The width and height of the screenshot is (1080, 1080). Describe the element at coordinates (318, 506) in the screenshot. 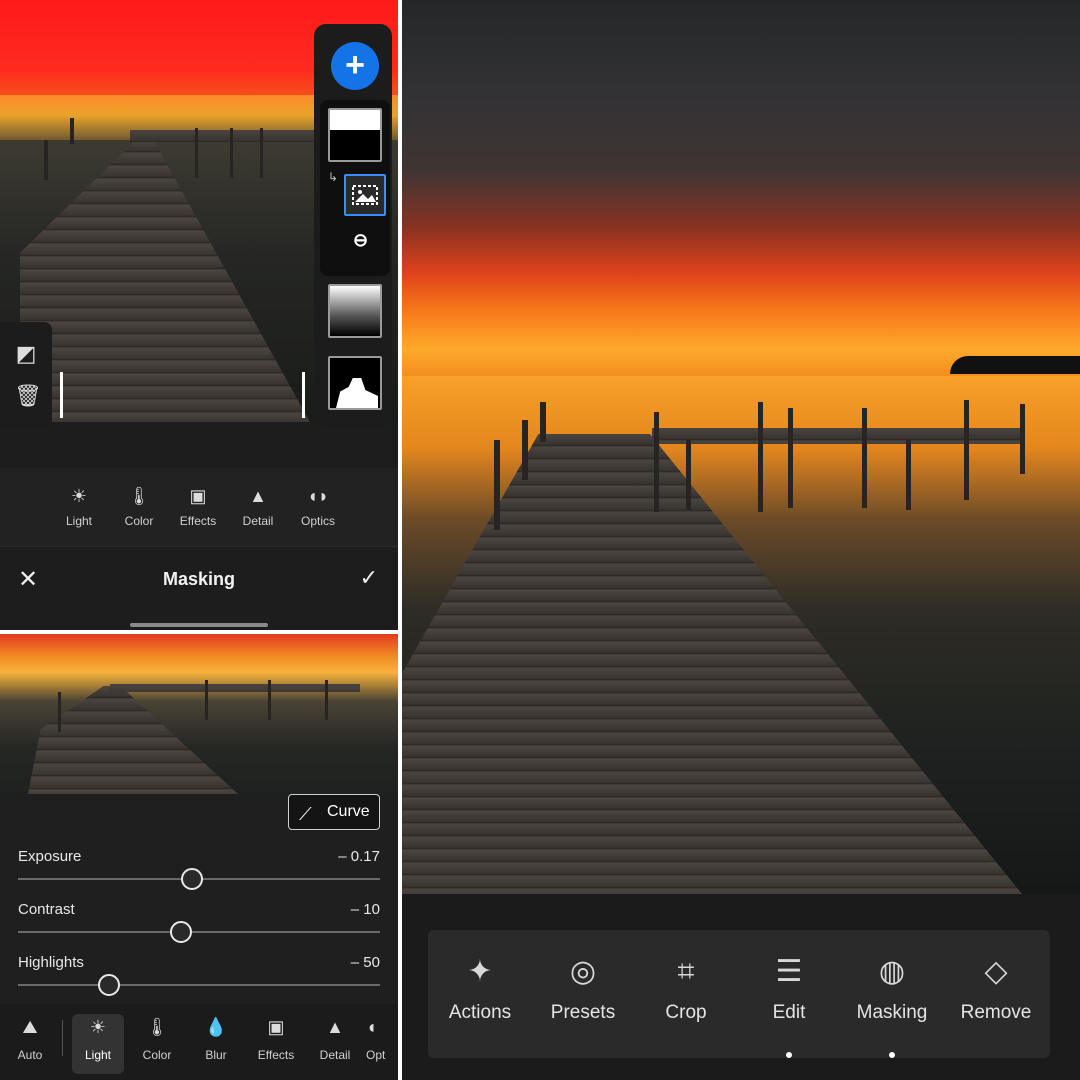

I see `tab-optics: ◖◗ Optics` at that location.